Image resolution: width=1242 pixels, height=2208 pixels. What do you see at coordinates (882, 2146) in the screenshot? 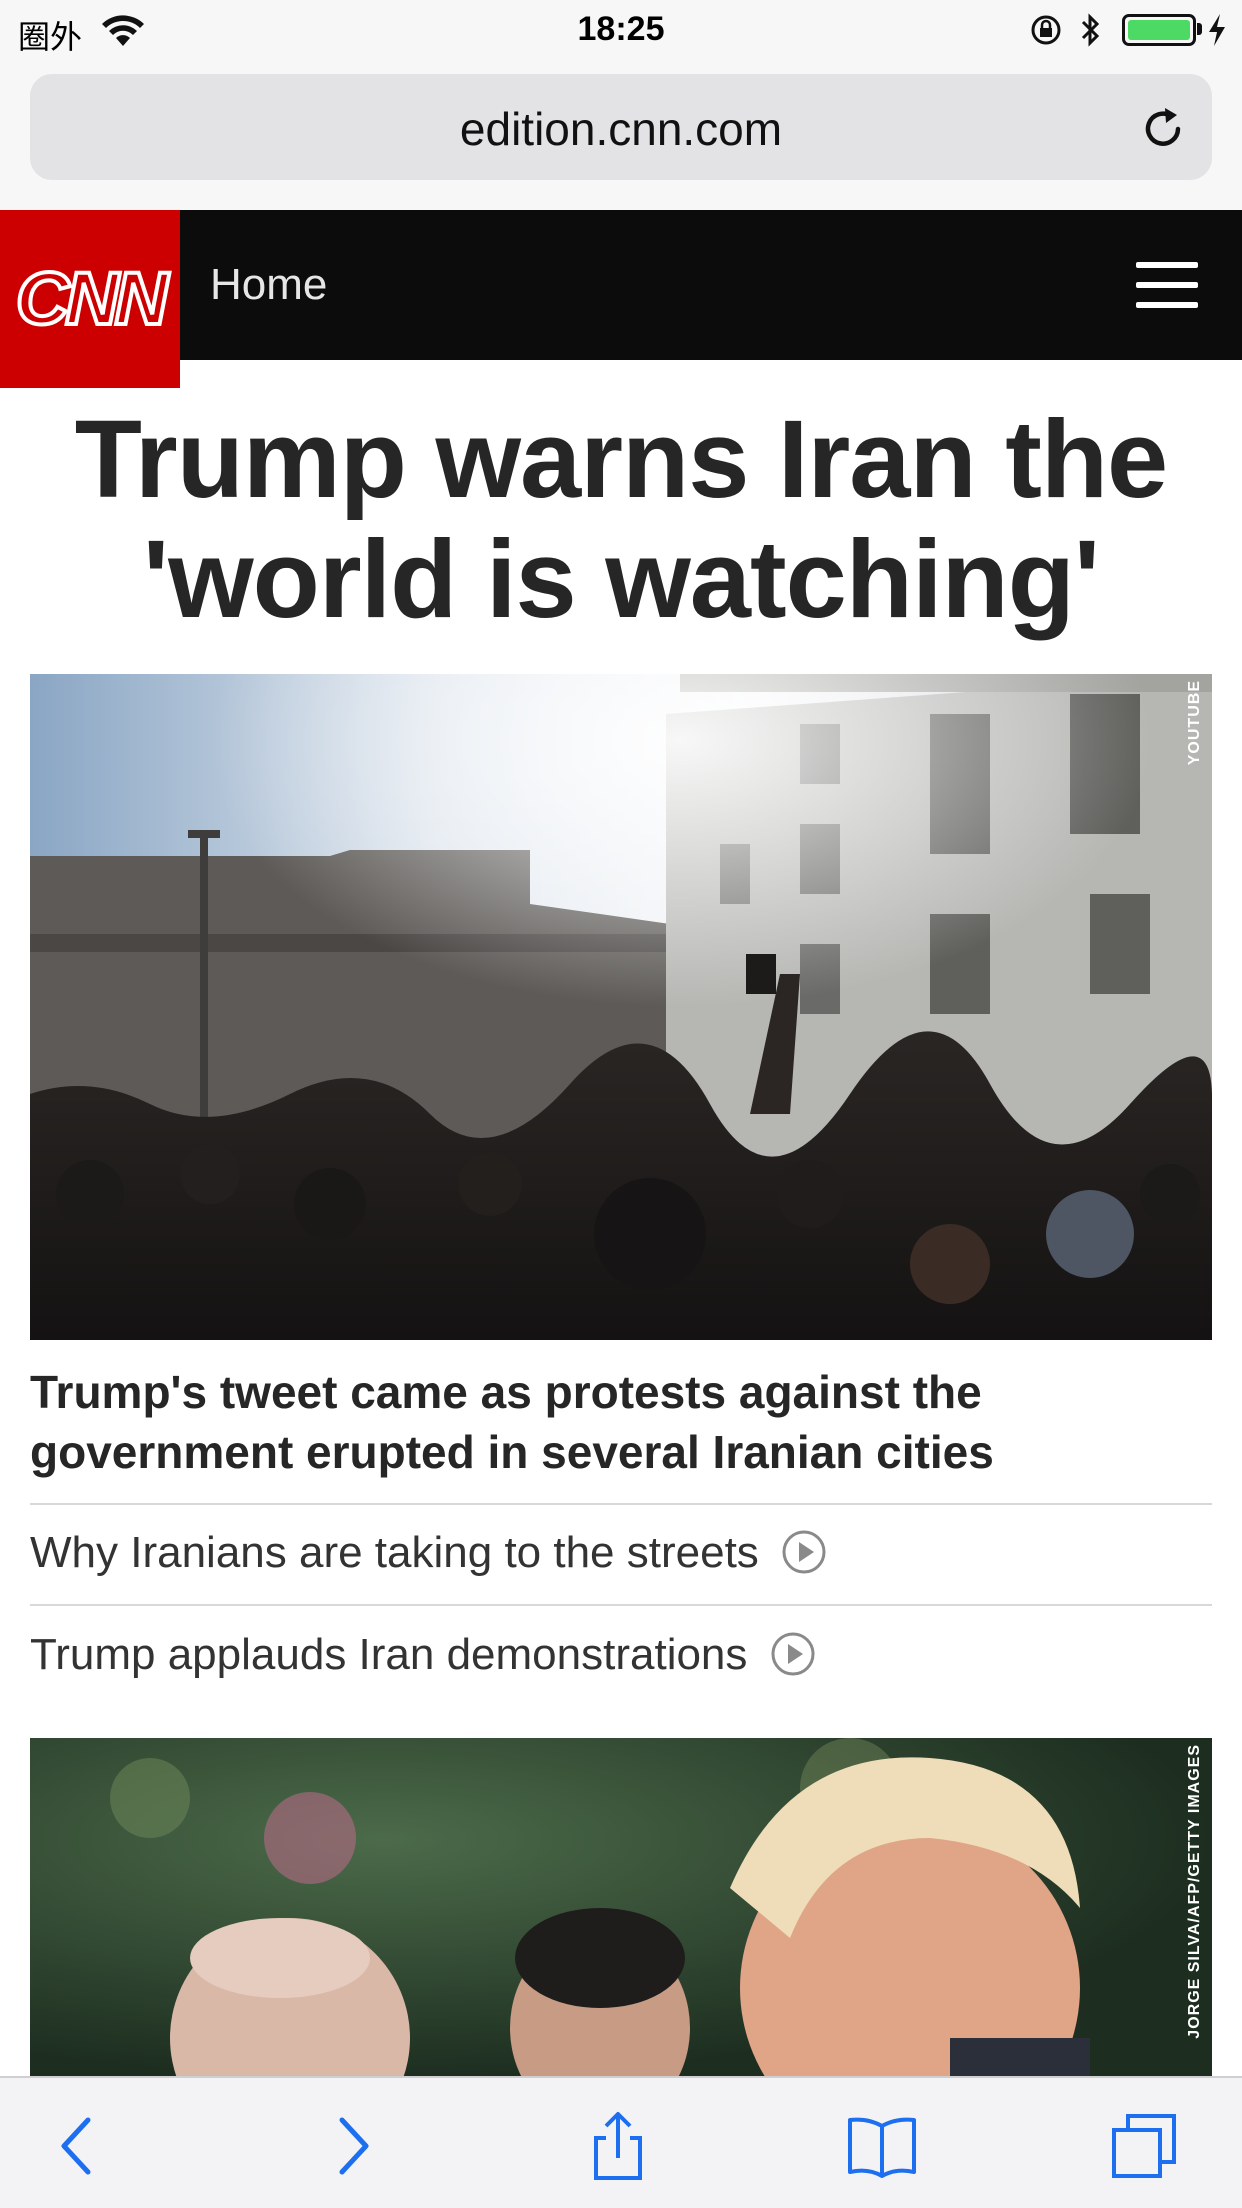
I see `bookmarks-icon` at bounding box center [882, 2146].